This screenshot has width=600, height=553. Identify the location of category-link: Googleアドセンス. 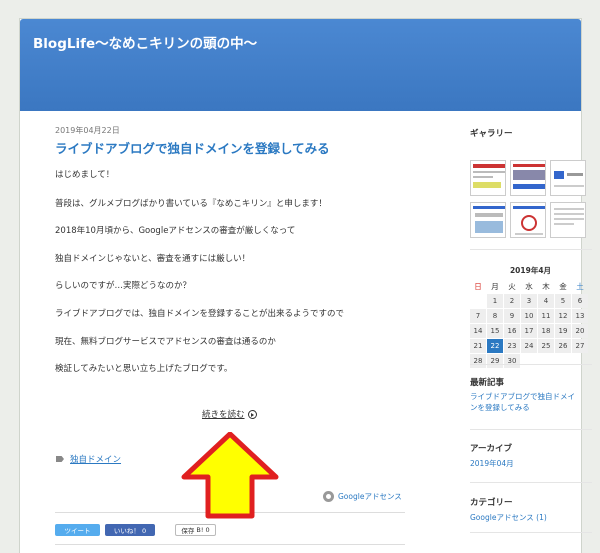
(362, 496).